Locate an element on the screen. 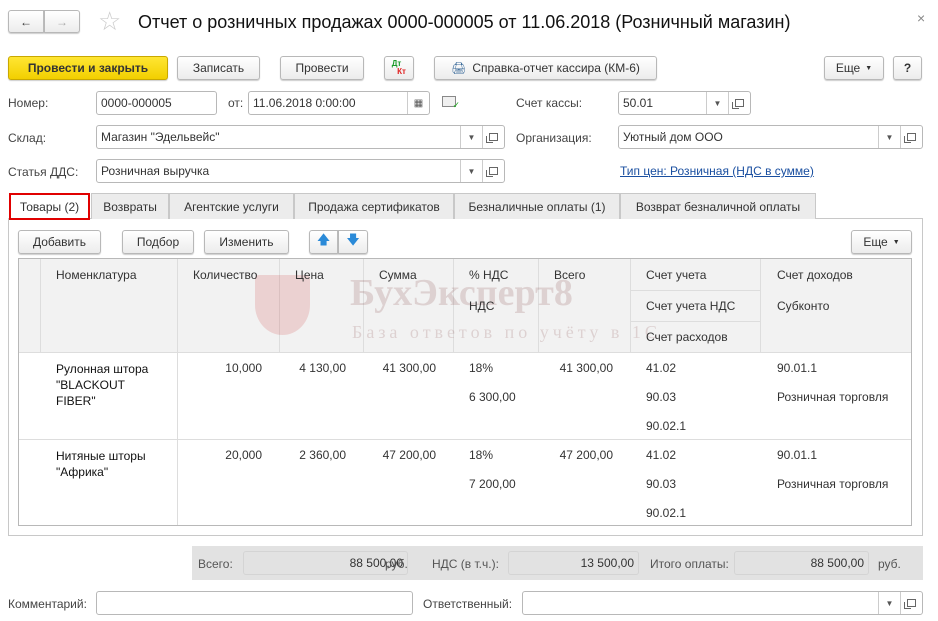 Image resolution: width=938 pixels, height=621 pixels. pick-button: Подбор is located at coordinates (158, 242).